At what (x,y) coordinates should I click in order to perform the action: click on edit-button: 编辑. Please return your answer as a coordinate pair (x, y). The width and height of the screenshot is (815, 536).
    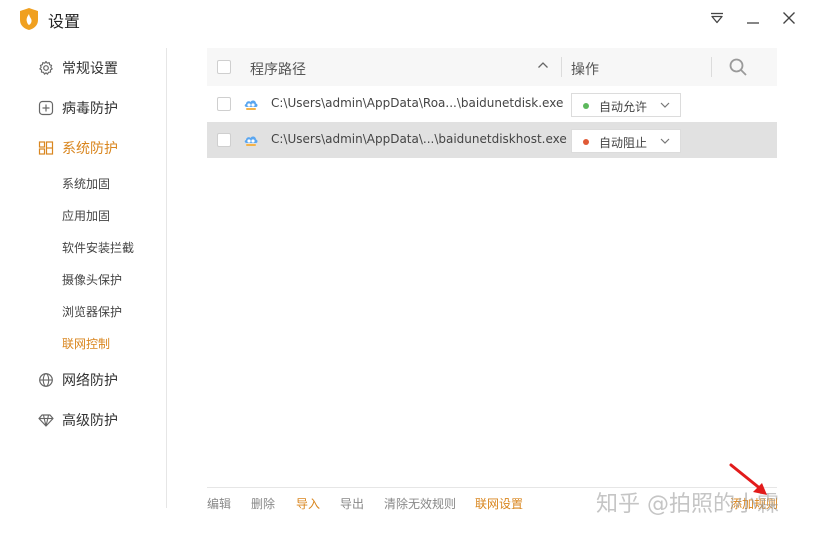
    Looking at the image, I should click on (219, 503).